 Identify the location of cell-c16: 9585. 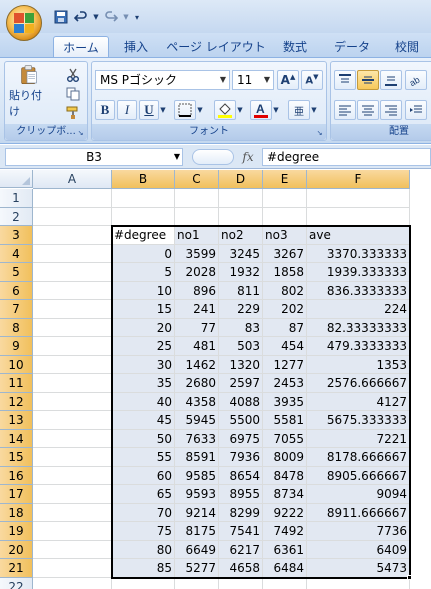
(197, 475).